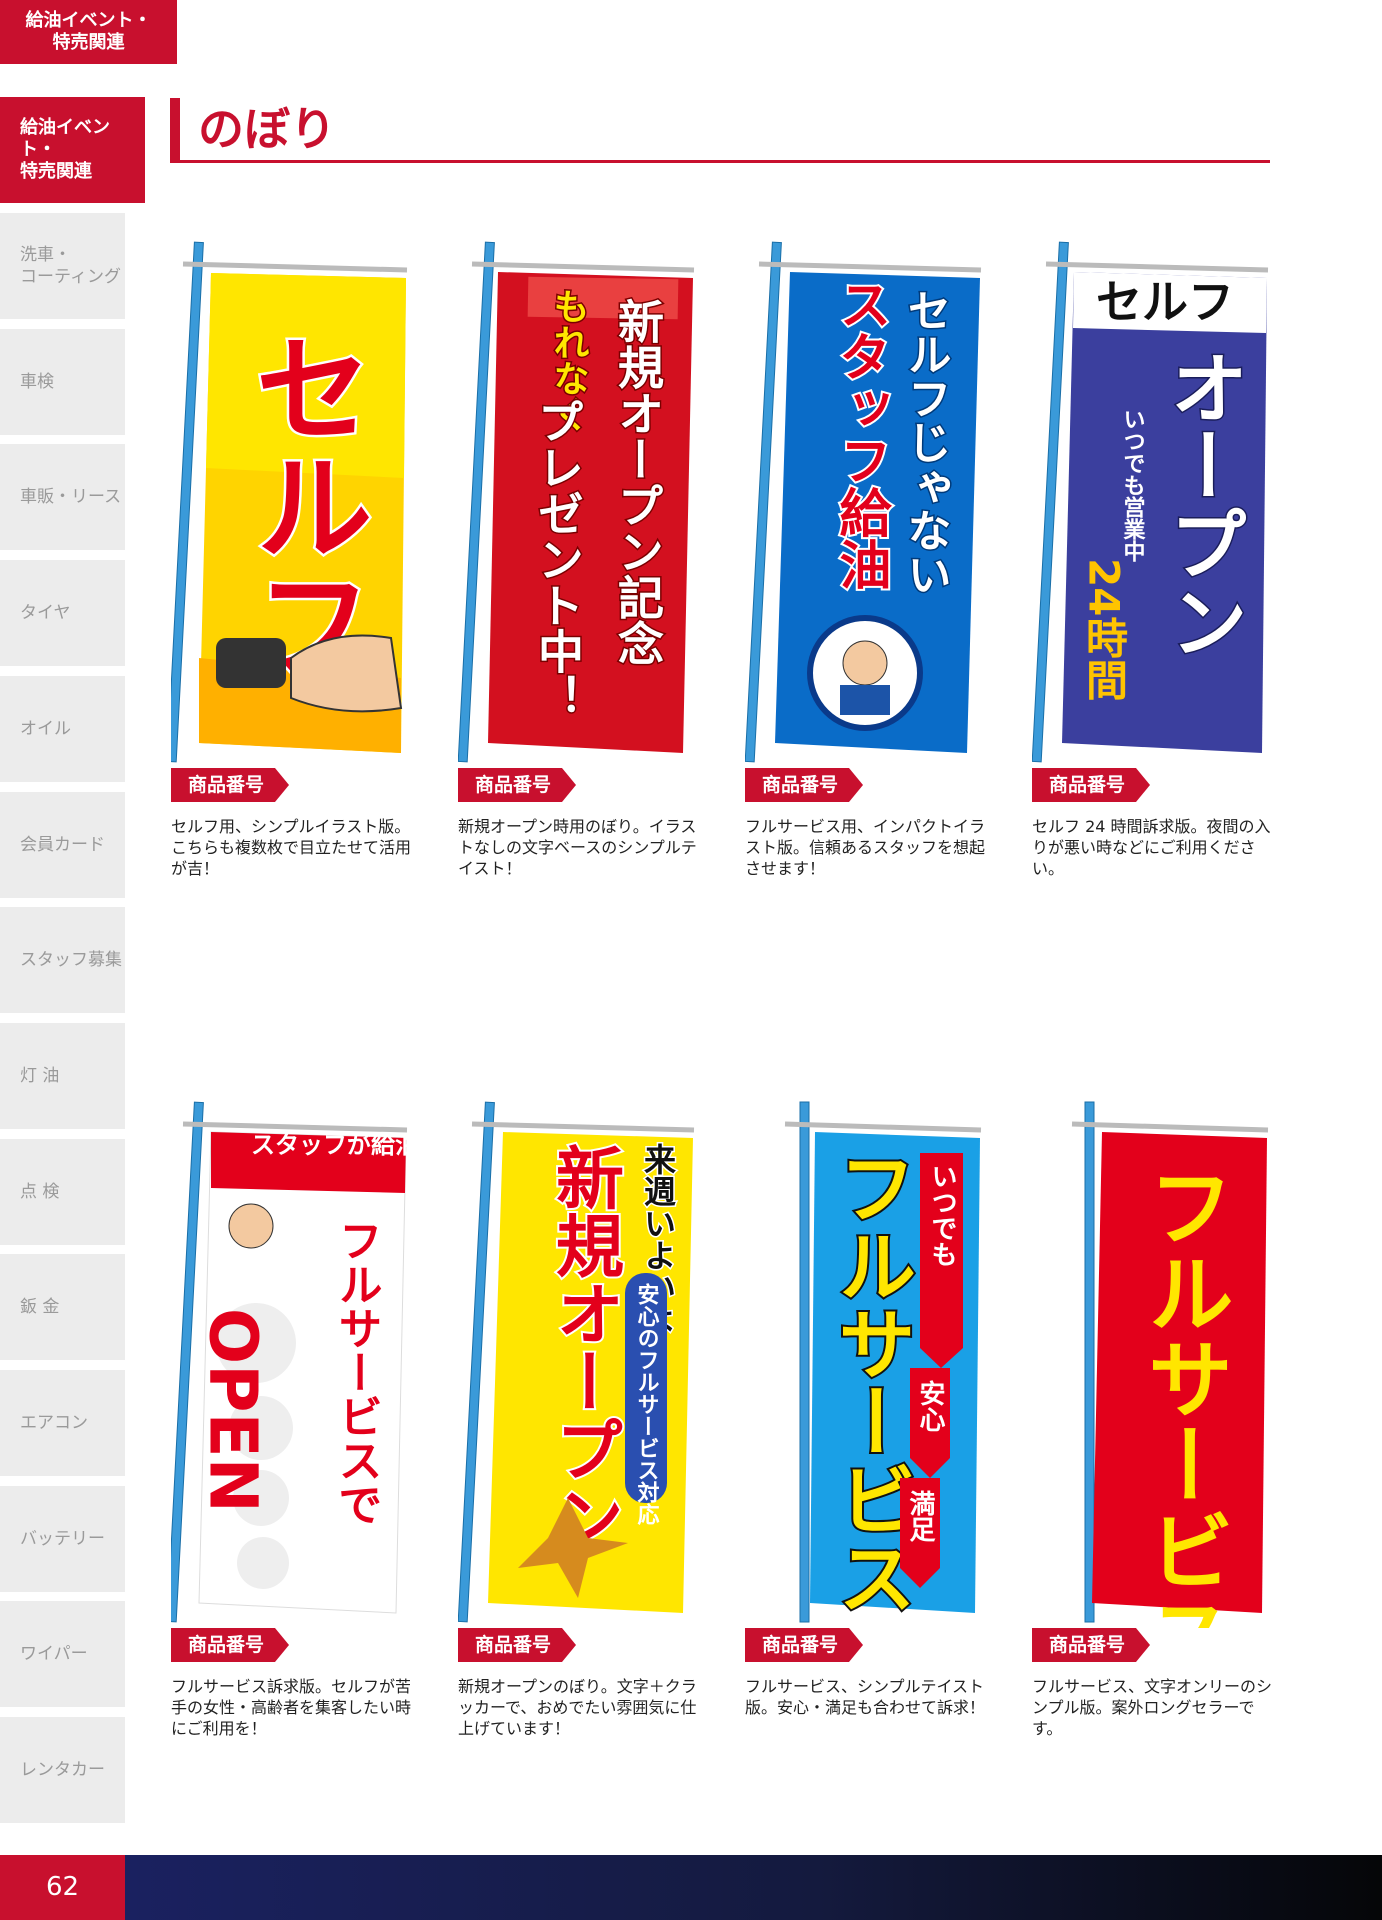 This screenshot has height=1920, width=1382. I want to click on code-value: 071672, so click(917, 1645).